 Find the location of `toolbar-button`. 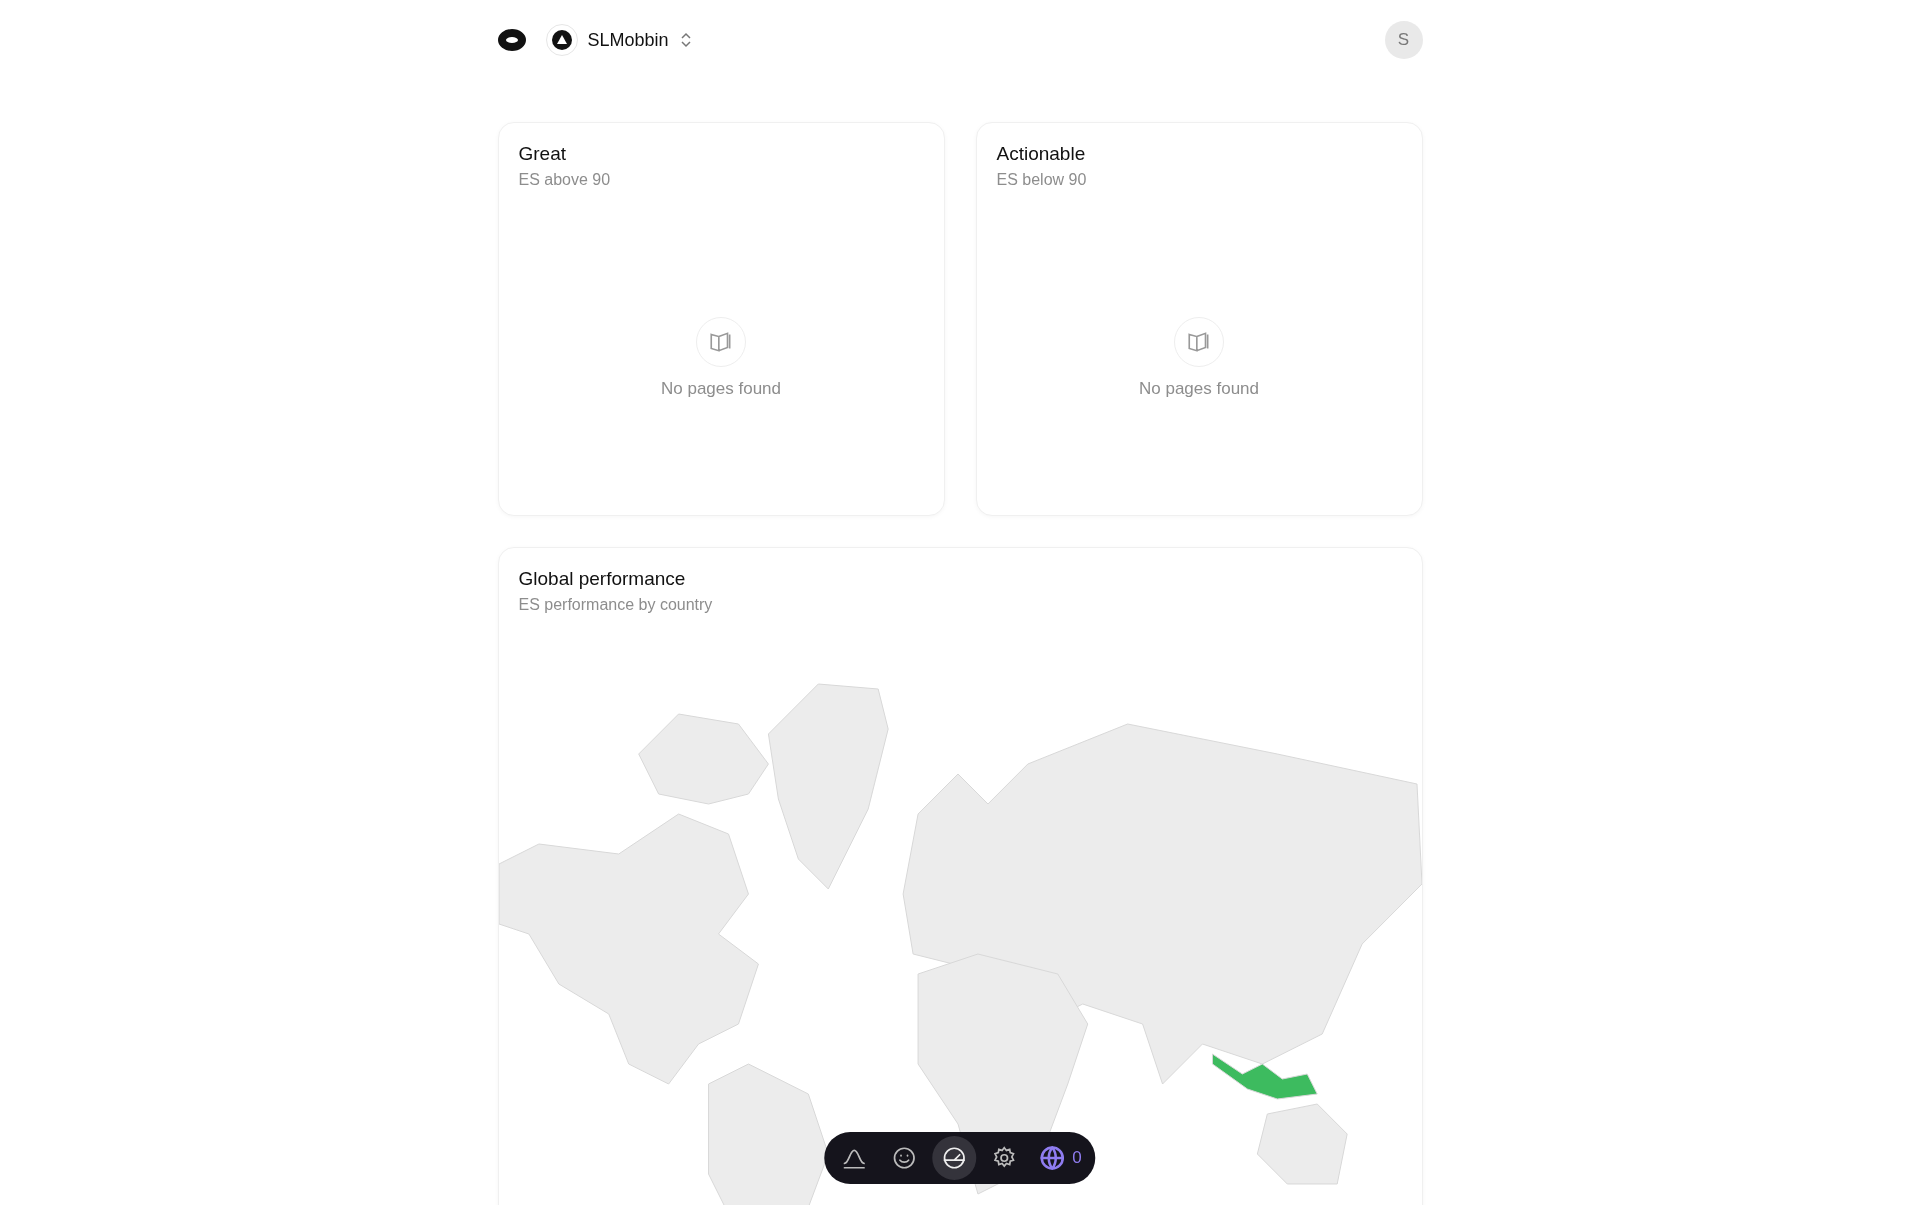

toolbar-button is located at coordinates (954, 1158).